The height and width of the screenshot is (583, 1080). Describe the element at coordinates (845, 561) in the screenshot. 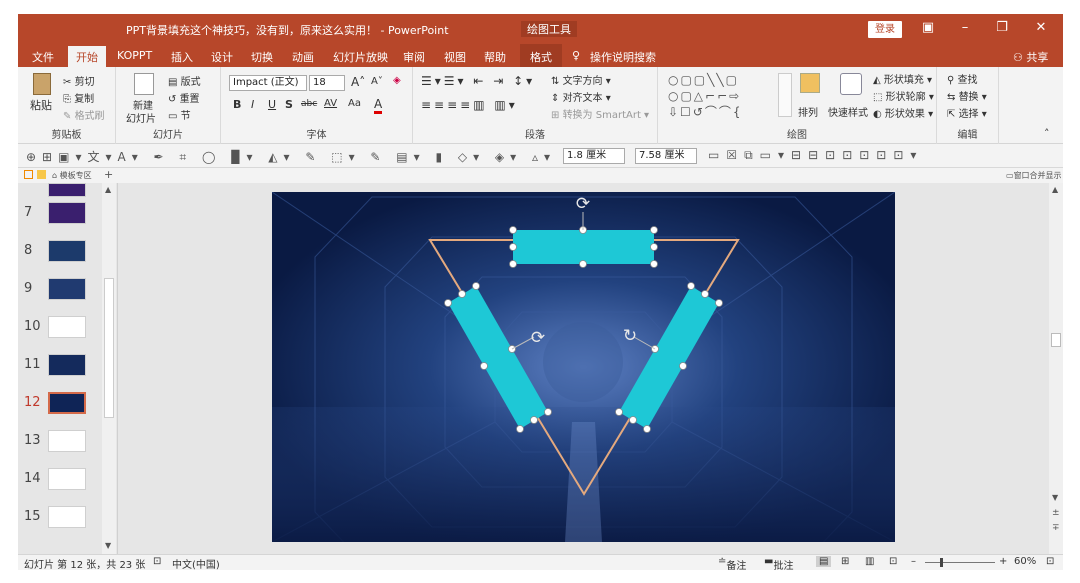

I see `slide-sorter-icon: ⊞` at that location.